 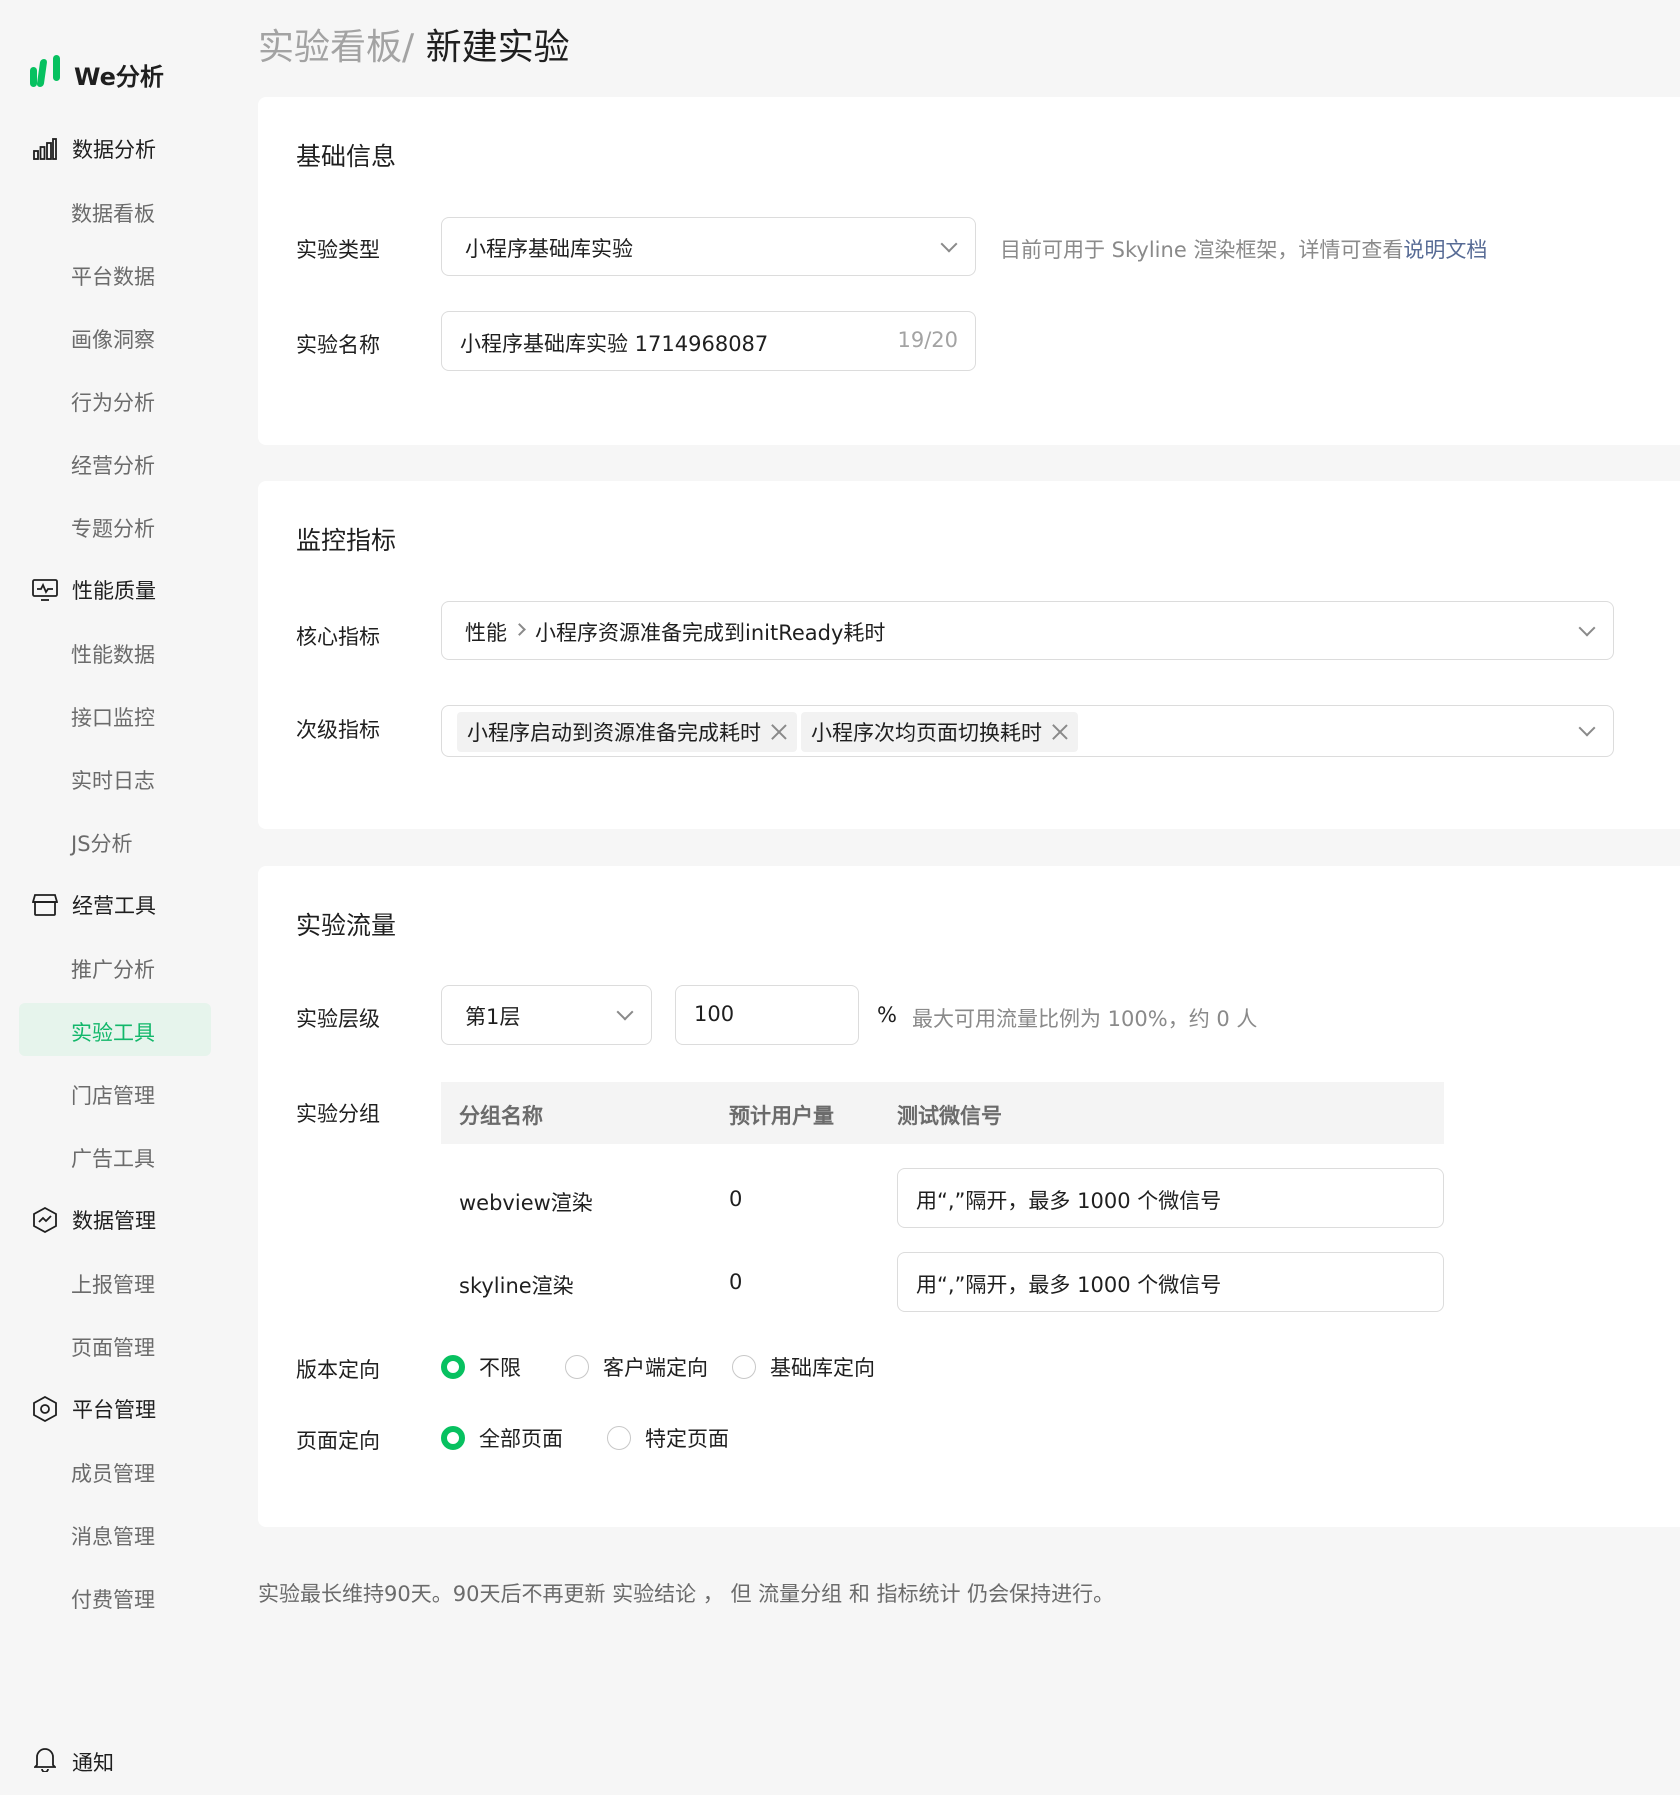 What do you see at coordinates (887, 1015) in the screenshot?
I see `percent-sign: %` at bounding box center [887, 1015].